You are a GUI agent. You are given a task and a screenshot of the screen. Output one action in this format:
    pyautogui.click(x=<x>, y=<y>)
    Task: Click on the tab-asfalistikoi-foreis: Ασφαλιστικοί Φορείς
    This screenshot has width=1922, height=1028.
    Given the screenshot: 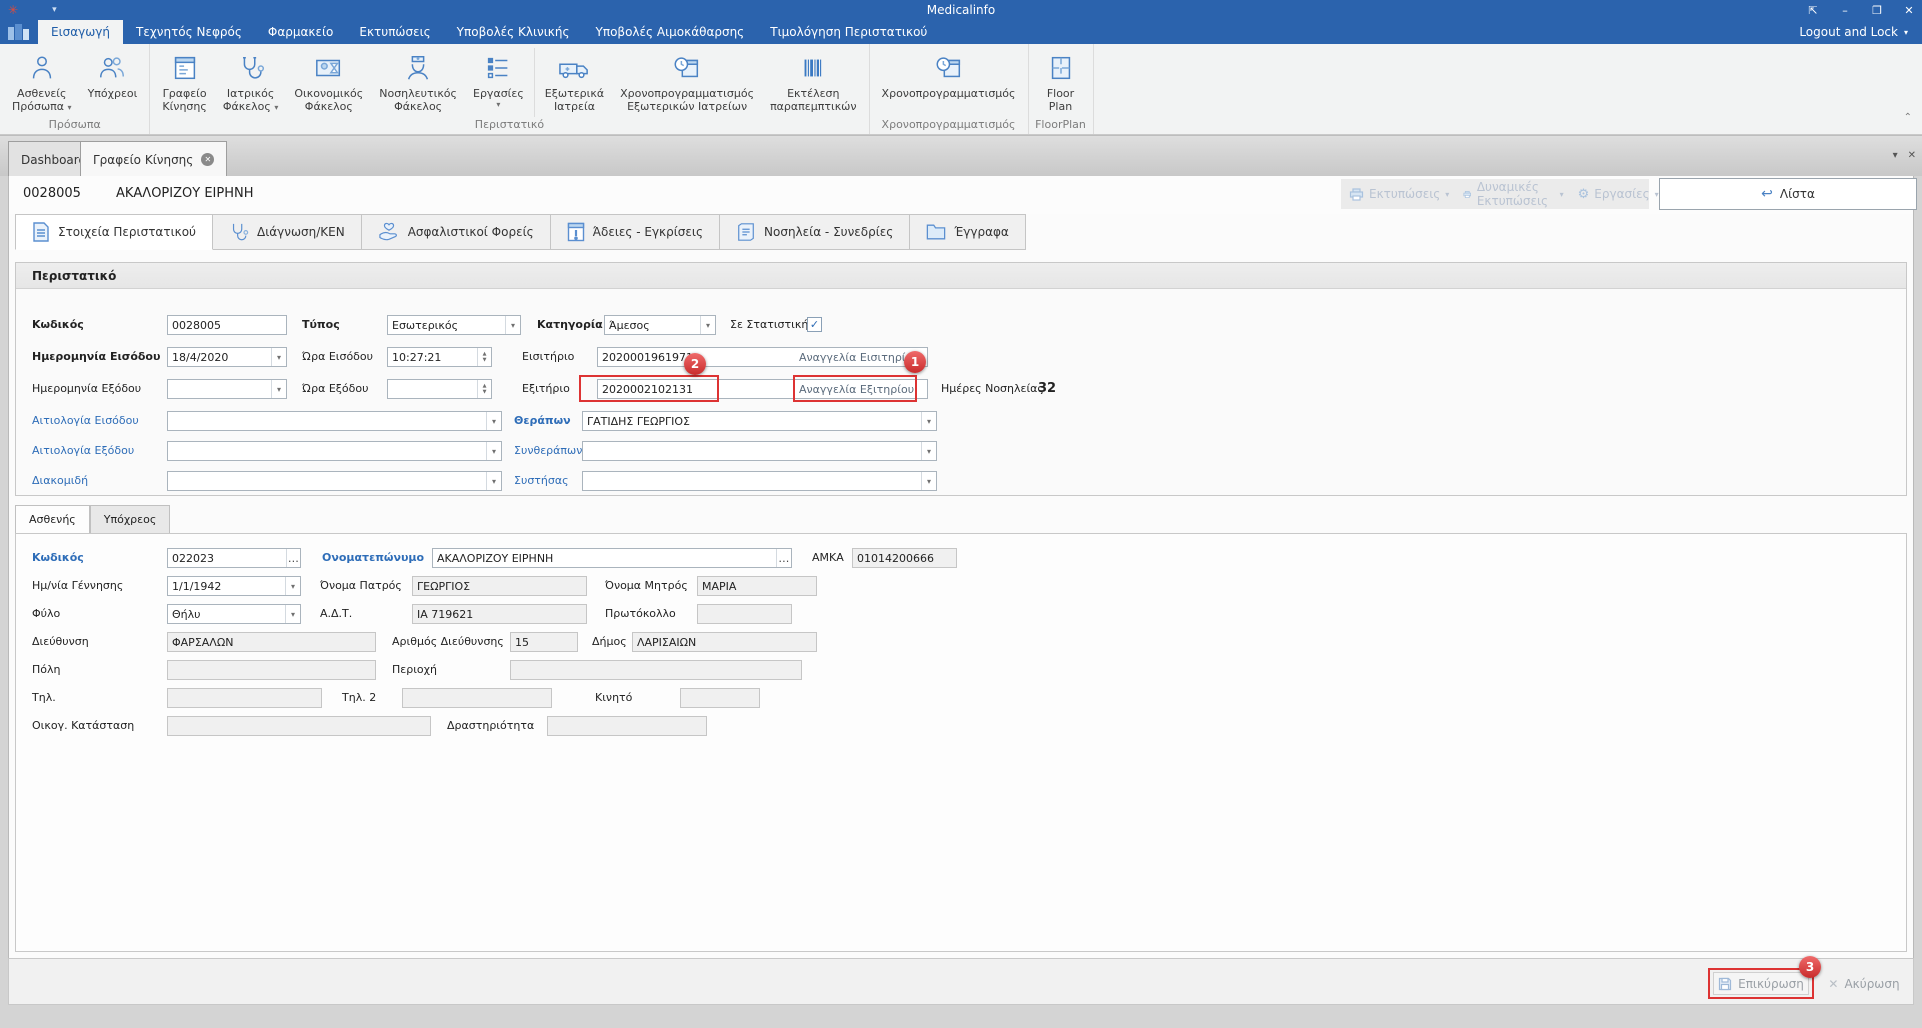 What is the action you would take?
    pyautogui.click(x=456, y=232)
    